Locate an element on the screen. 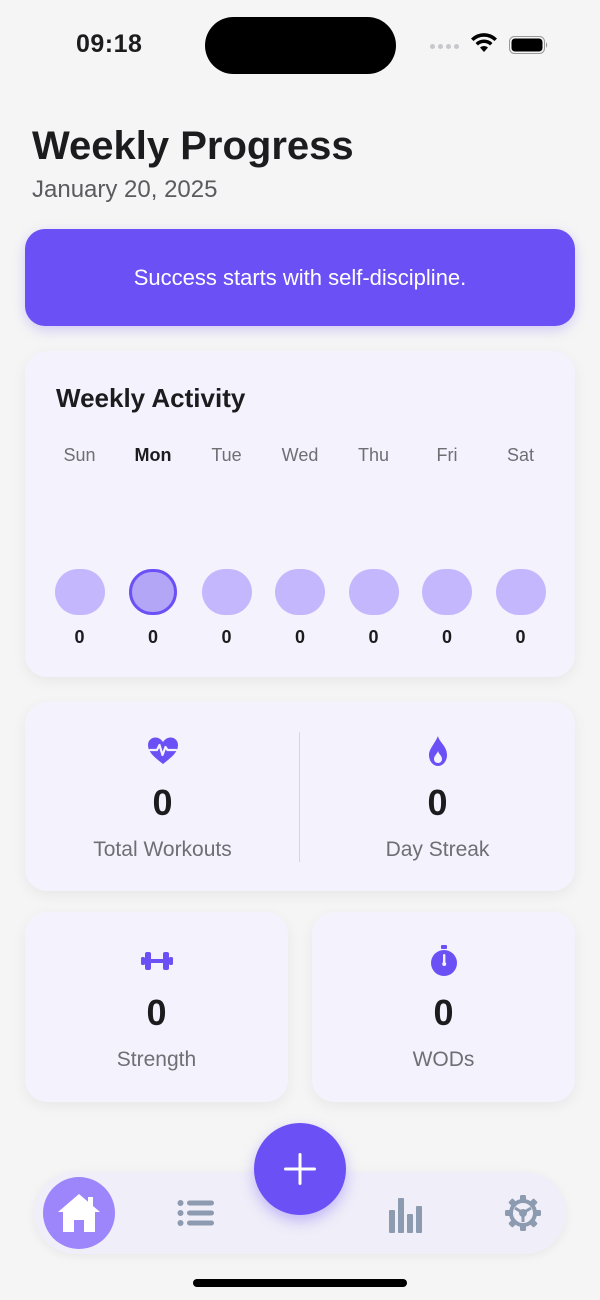  day-label: Mon is located at coordinates (153, 455).